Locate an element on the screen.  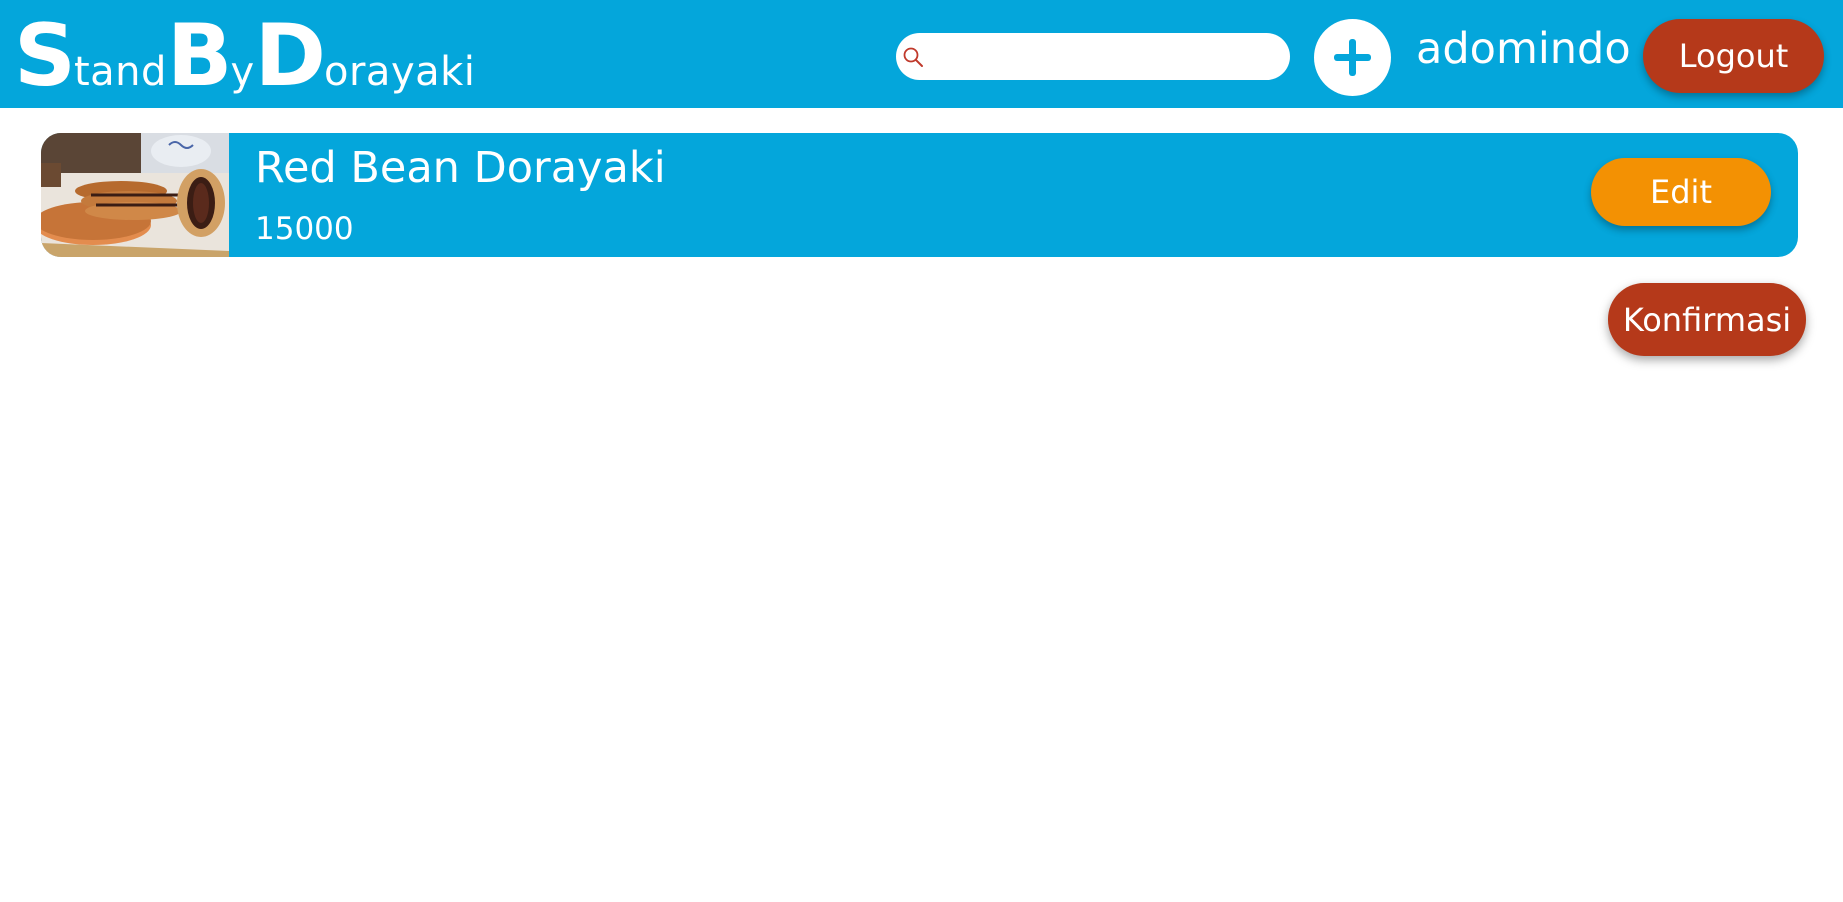
product-image is located at coordinates (135, 195).